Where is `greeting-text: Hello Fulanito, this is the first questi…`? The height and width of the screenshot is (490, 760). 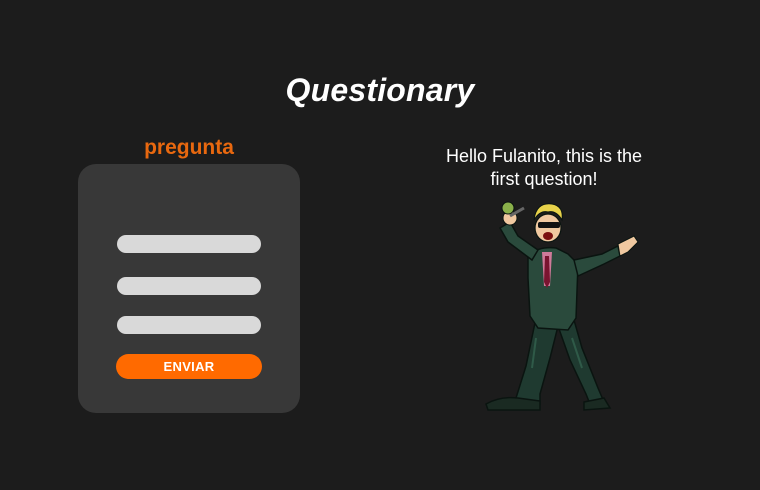 greeting-text: Hello Fulanito, this is the first questi… is located at coordinates (544, 168).